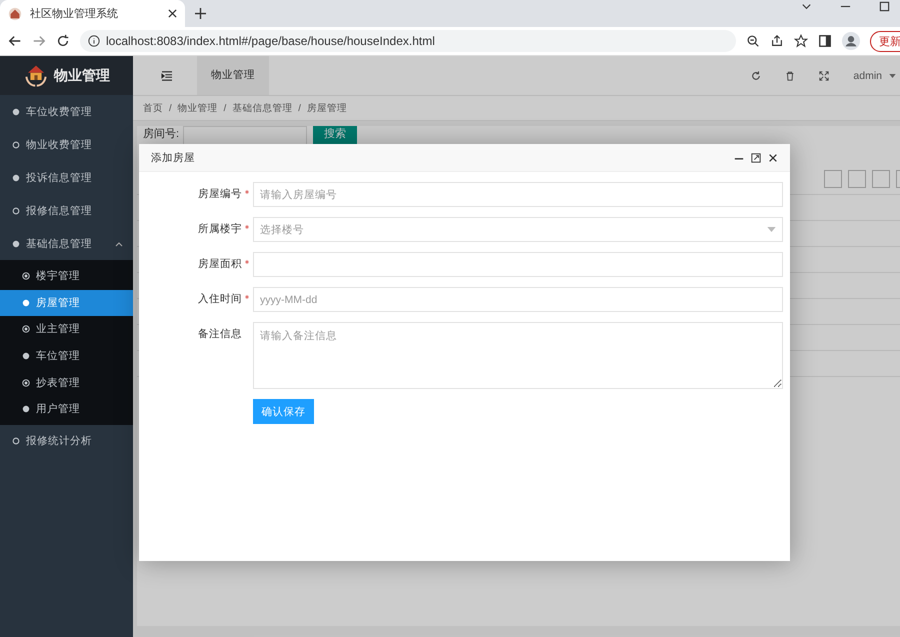  Describe the element at coordinates (824, 75) in the screenshot. I see `fullscreen-icon` at that location.